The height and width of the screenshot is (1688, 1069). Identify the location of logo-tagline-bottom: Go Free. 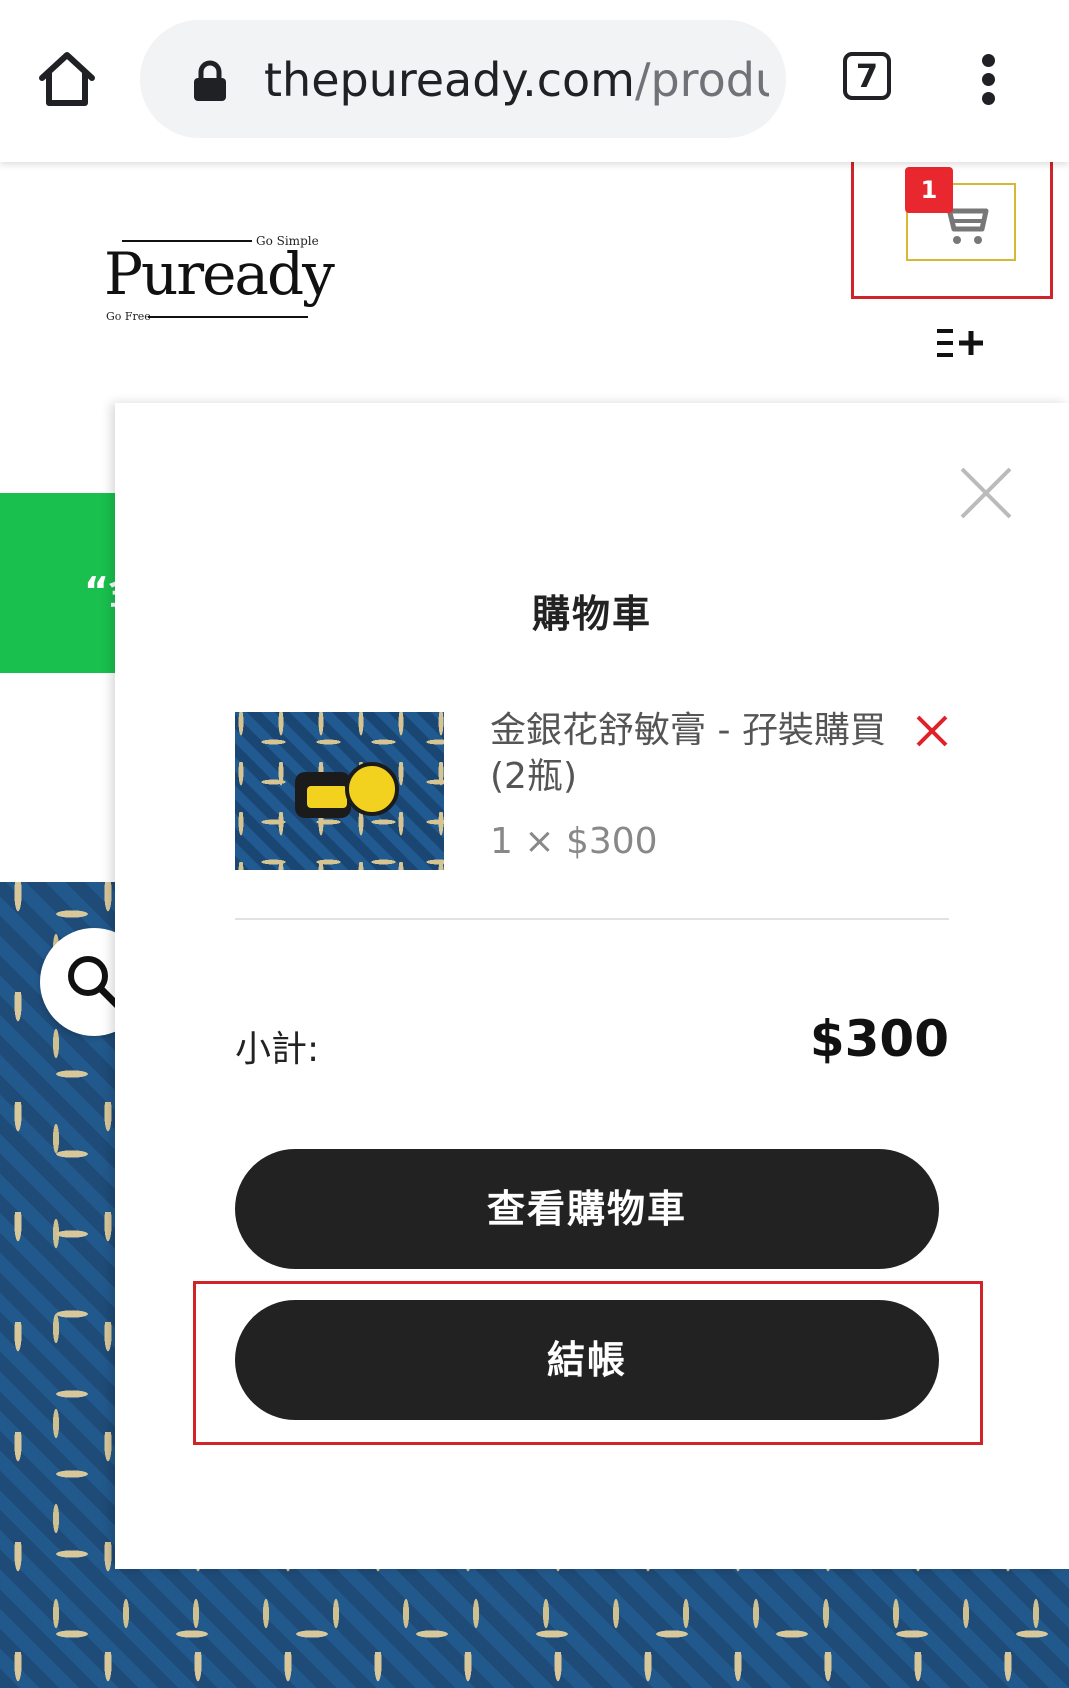
(128, 316).